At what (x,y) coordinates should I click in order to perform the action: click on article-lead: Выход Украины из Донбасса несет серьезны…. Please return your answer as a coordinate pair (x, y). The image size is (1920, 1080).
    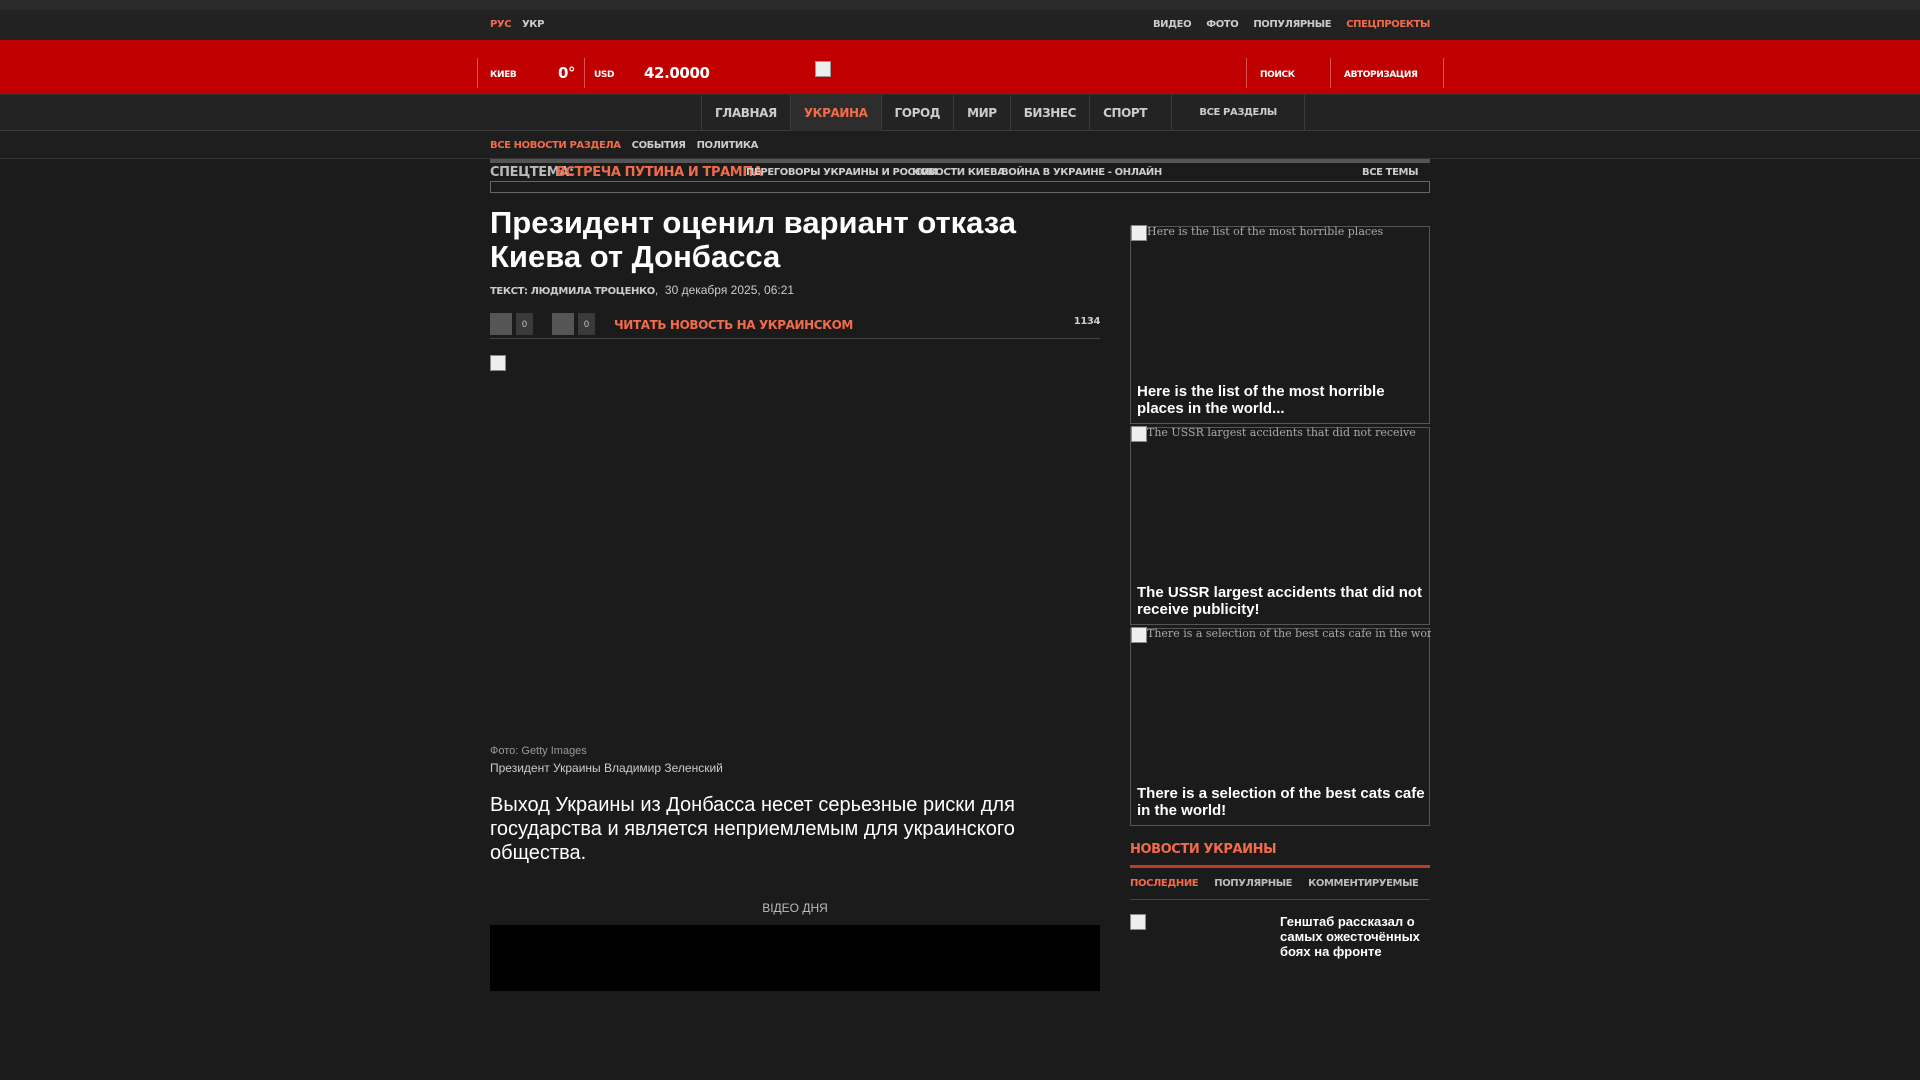
    Looking at the image, I should click on (752, 829).